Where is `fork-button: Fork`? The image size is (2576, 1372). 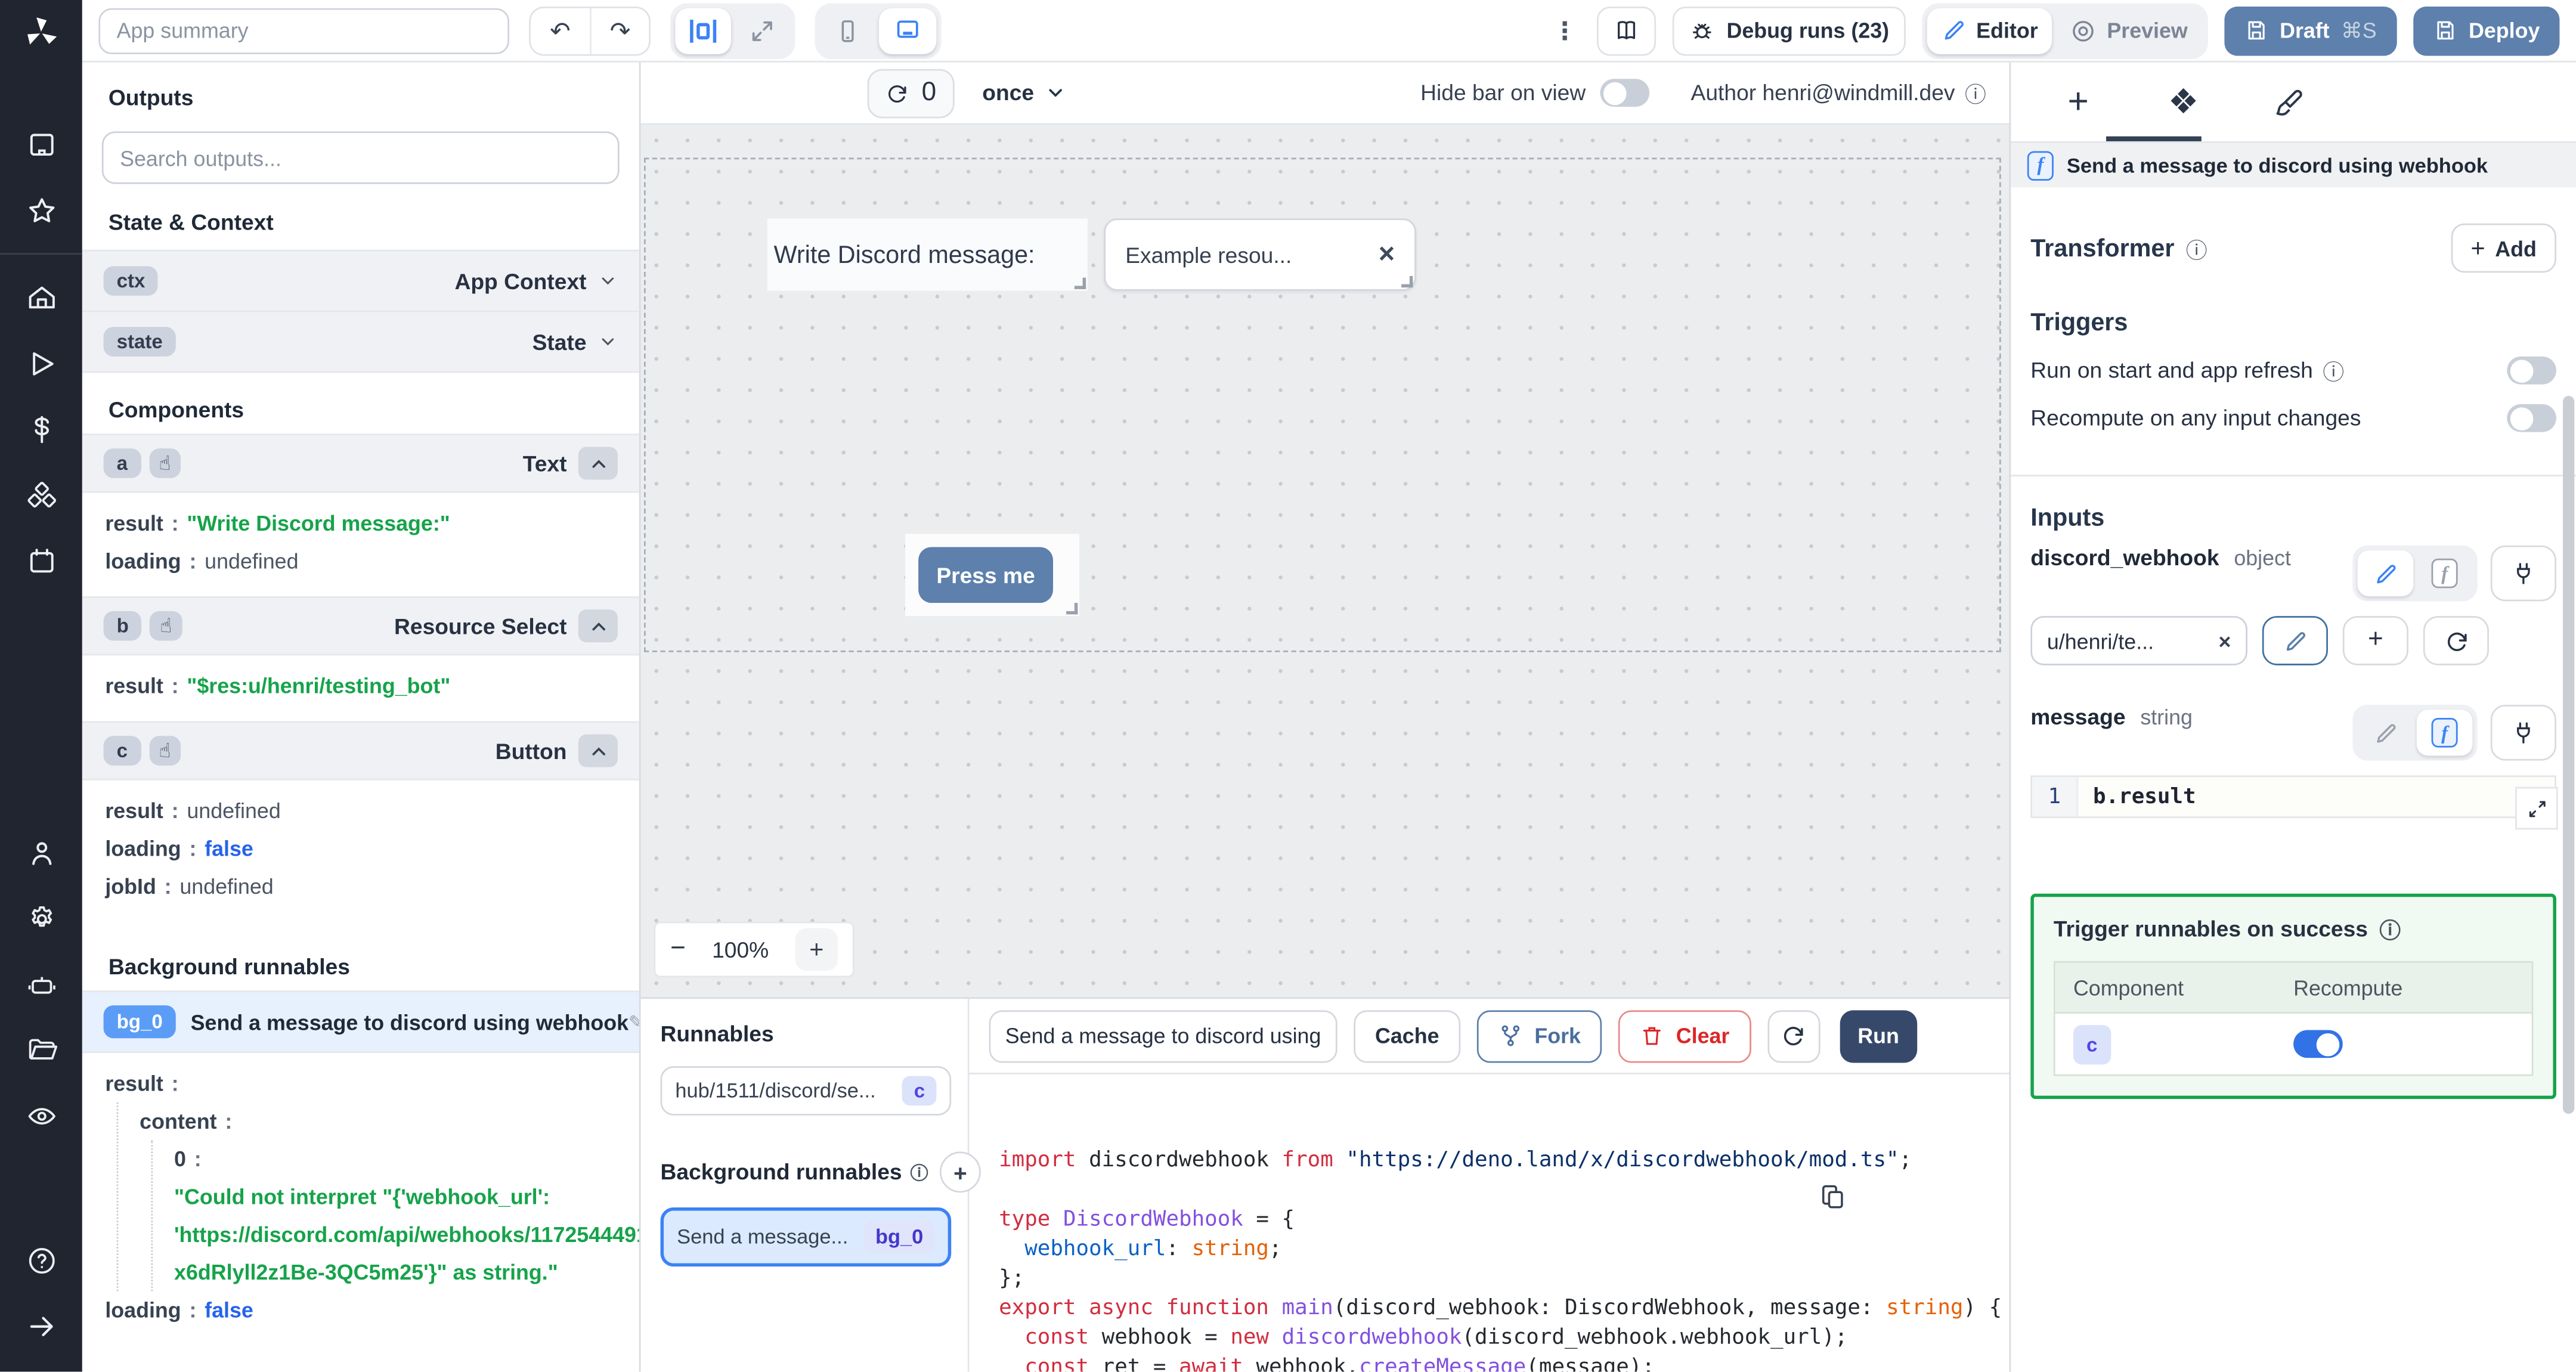 fork-button: Fork is located at coordinates (1539, 1036).